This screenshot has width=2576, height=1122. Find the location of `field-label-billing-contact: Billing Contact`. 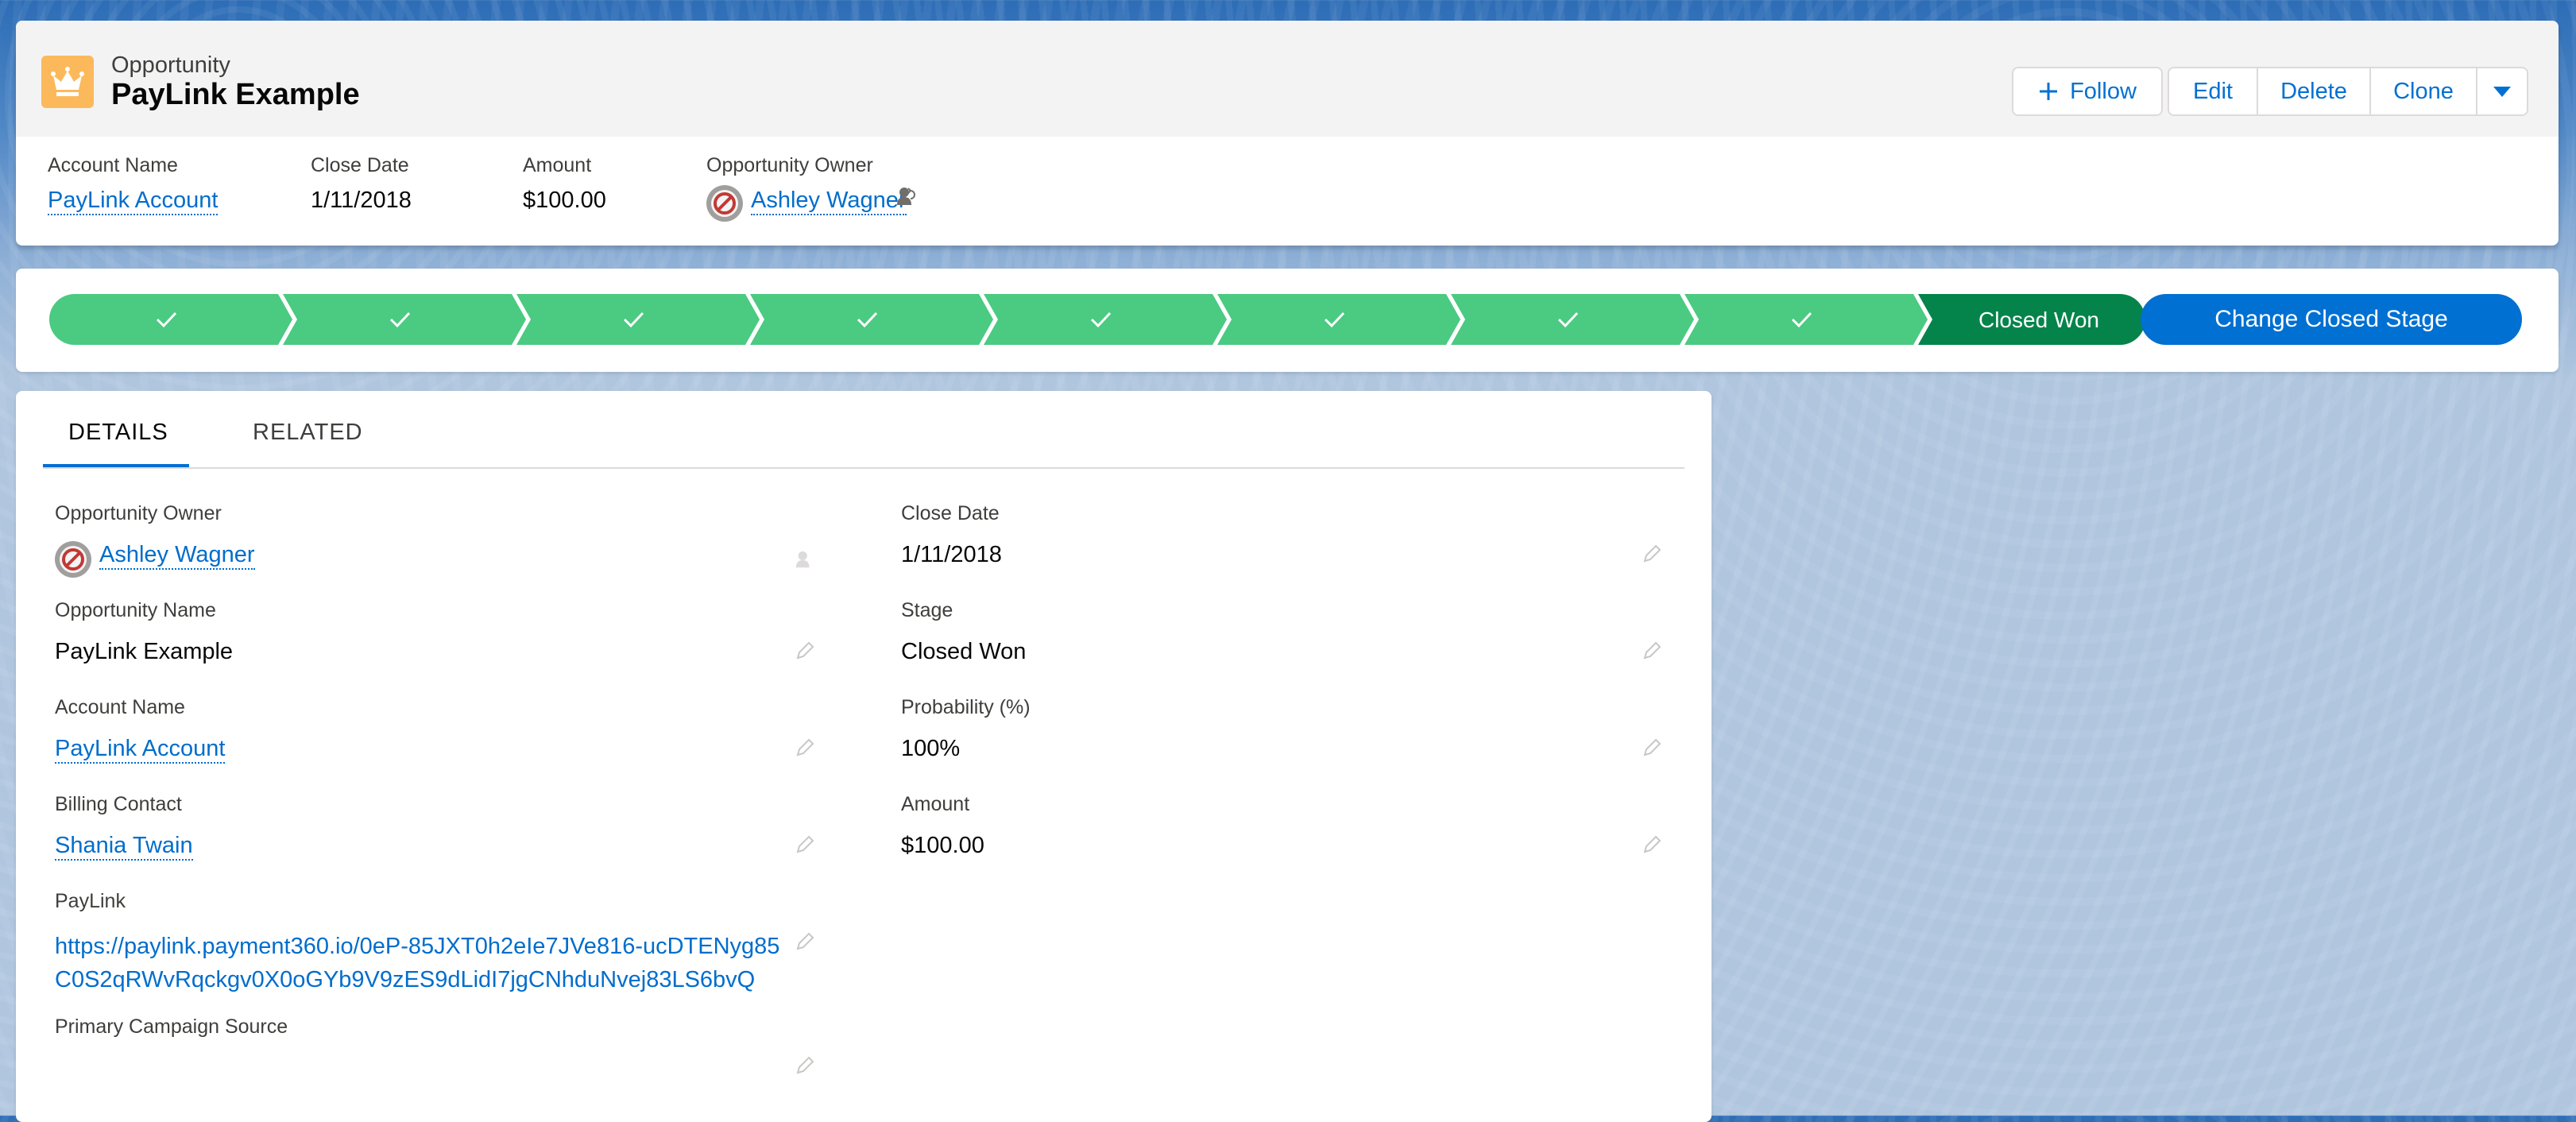

field-label-billing-contact: Billing Contact is located at coordinates (119, 804).